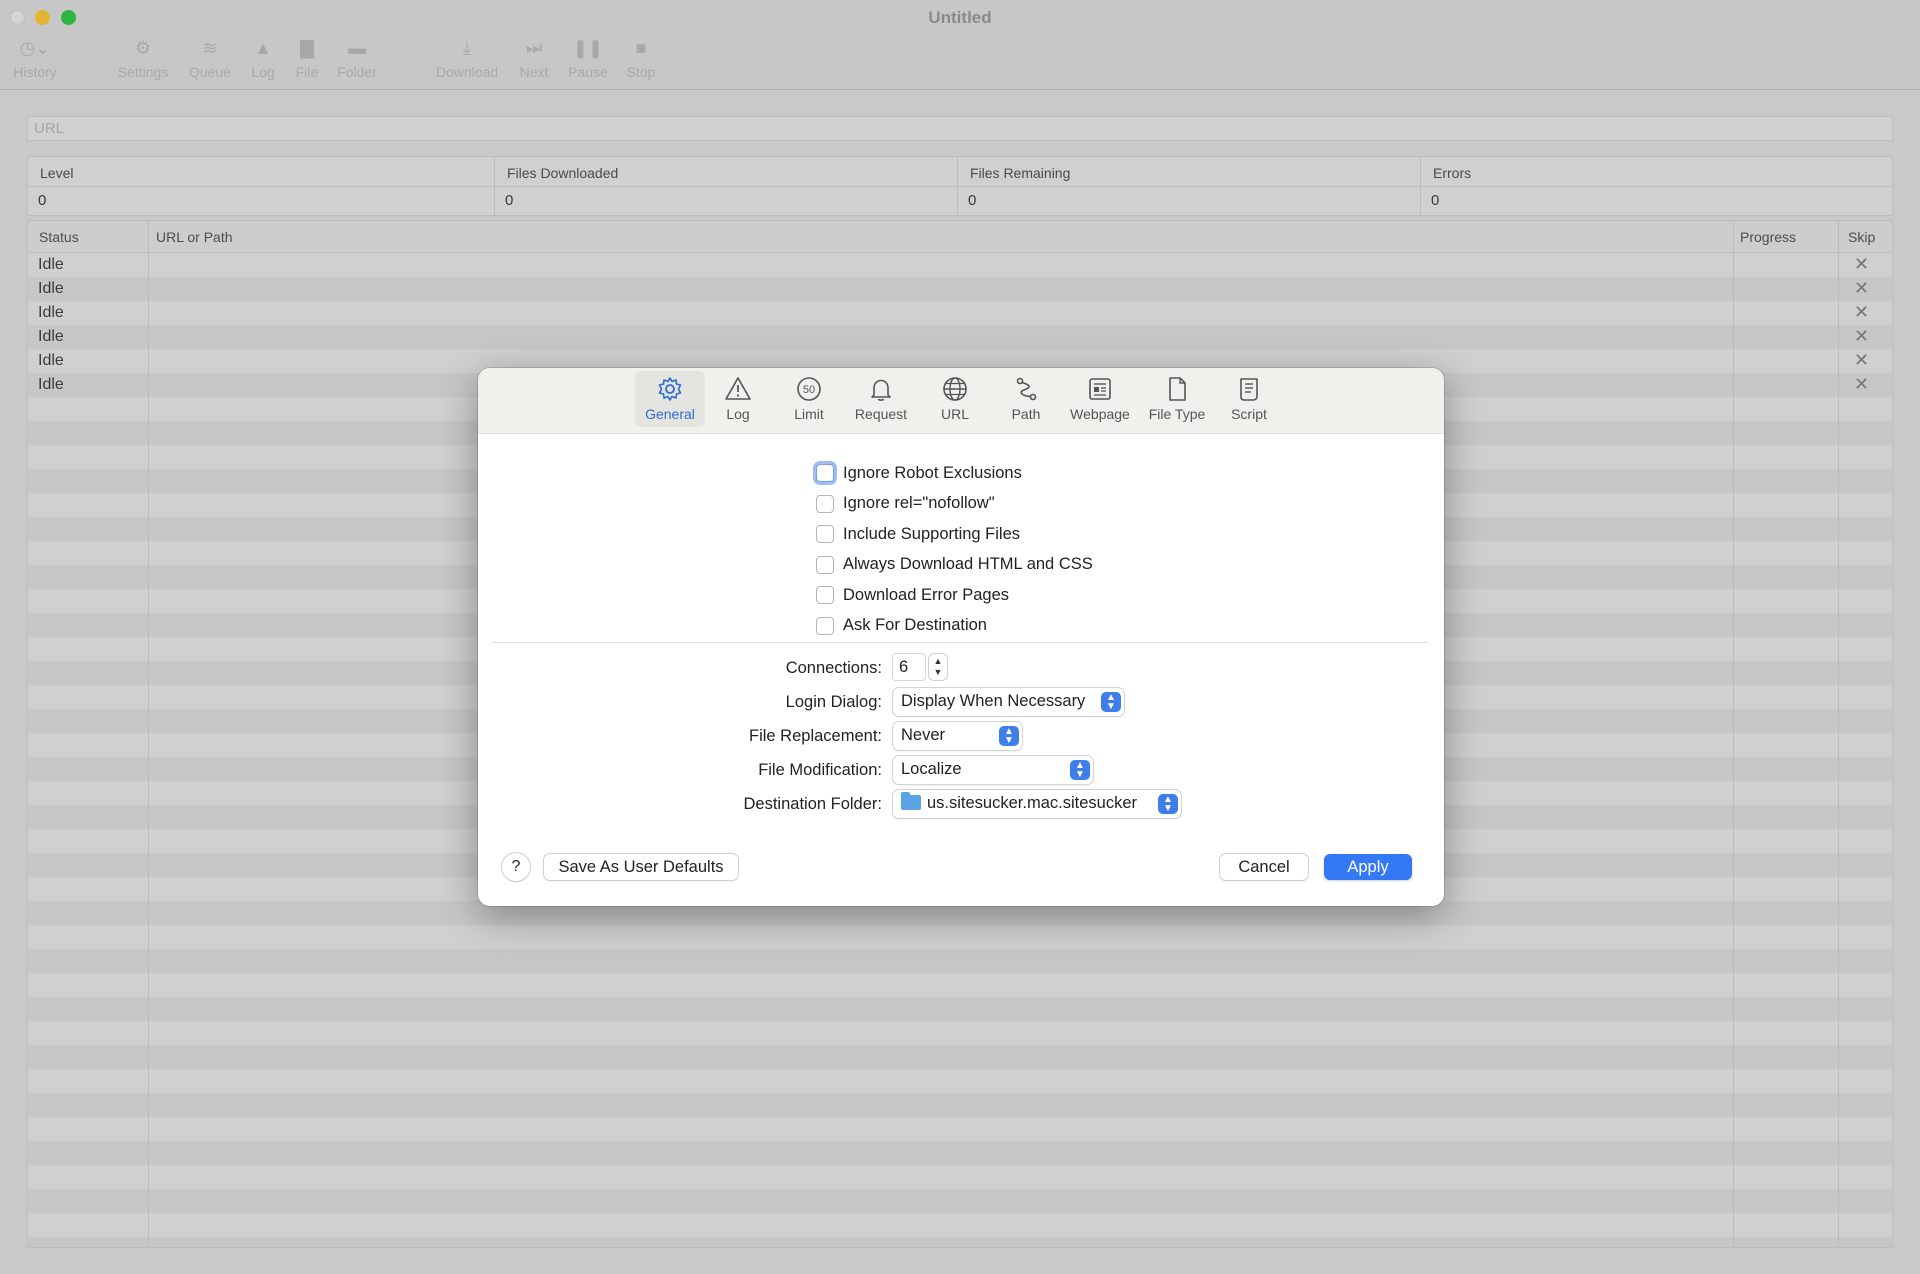  I want to click on scroll-icon, so click(1249, 389).